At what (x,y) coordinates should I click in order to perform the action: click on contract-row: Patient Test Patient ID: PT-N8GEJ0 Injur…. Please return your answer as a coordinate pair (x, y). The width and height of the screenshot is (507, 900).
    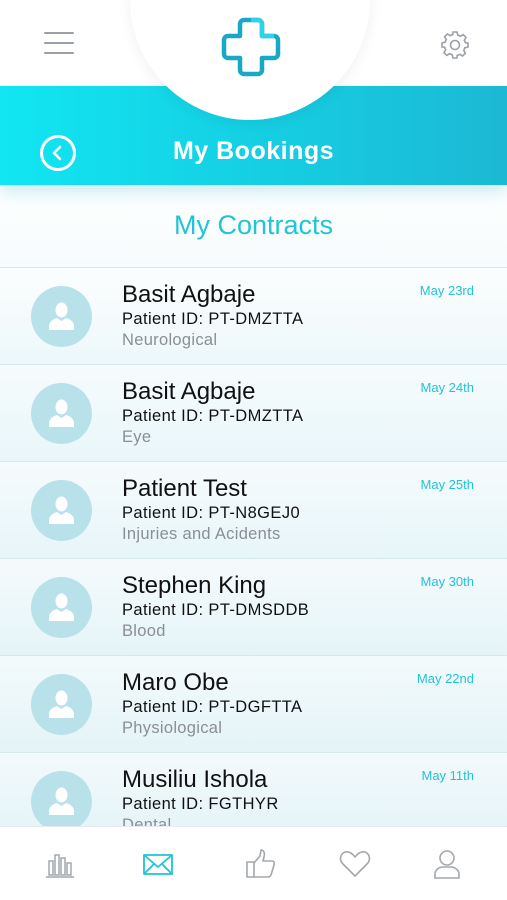
    Looking at the image, I should click on (253, 509).